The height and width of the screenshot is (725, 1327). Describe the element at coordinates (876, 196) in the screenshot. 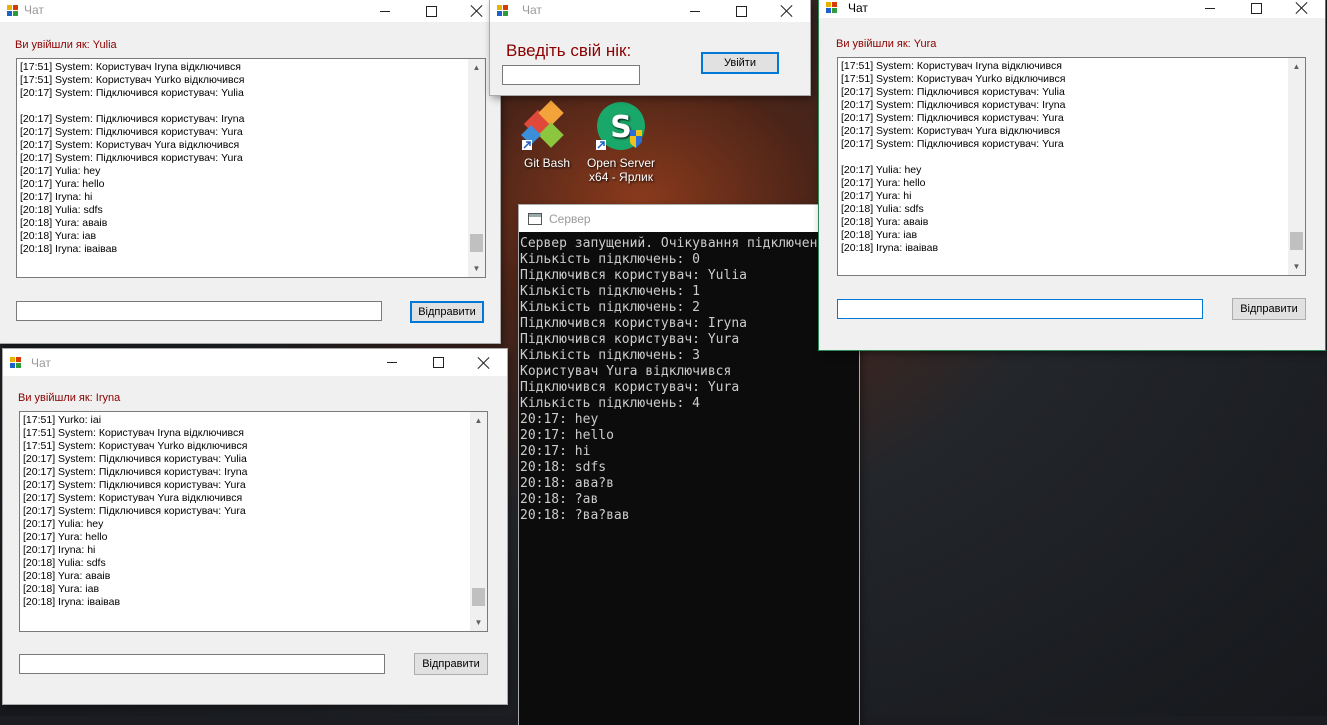

I see `chat-message-line: [20:17] Yura: hi` at that location.